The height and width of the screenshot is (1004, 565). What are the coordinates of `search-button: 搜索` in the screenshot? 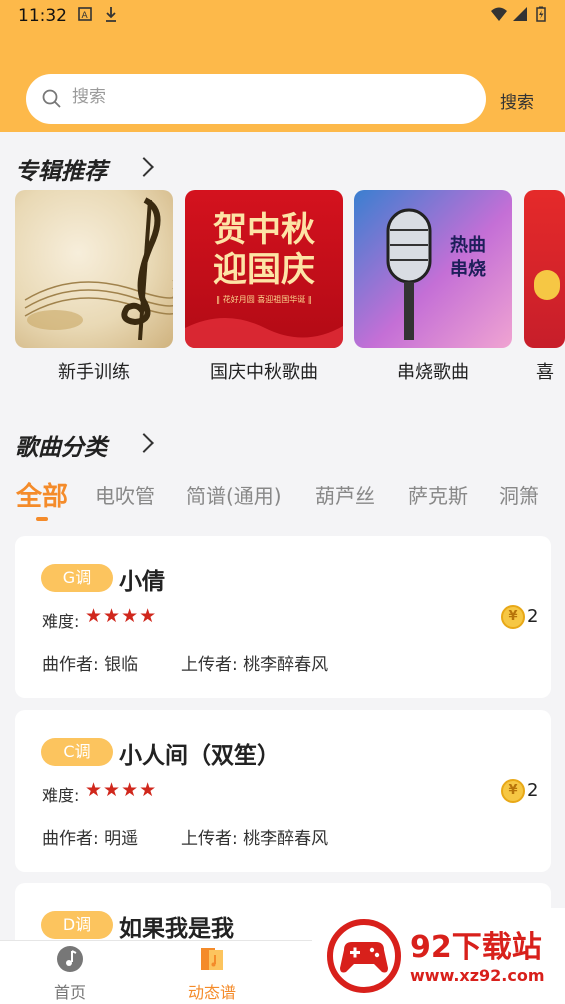 It's located at (517, 100).